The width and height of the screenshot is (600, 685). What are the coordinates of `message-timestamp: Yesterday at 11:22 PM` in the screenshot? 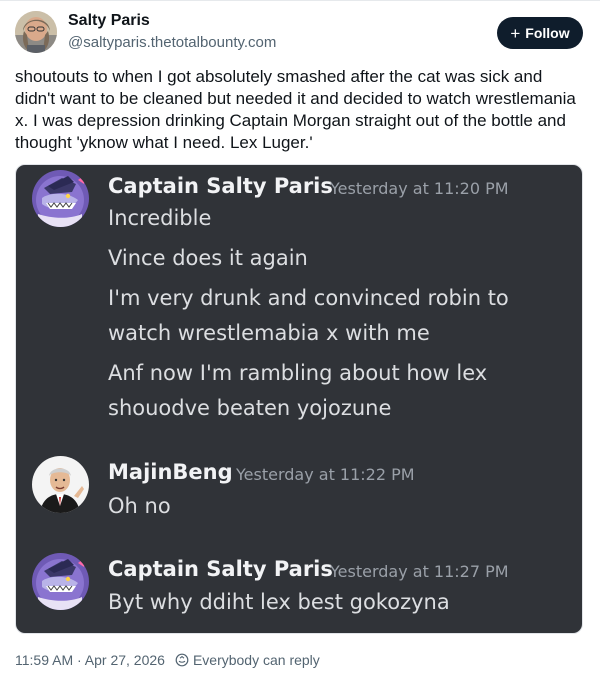 It's located at (325, 474).